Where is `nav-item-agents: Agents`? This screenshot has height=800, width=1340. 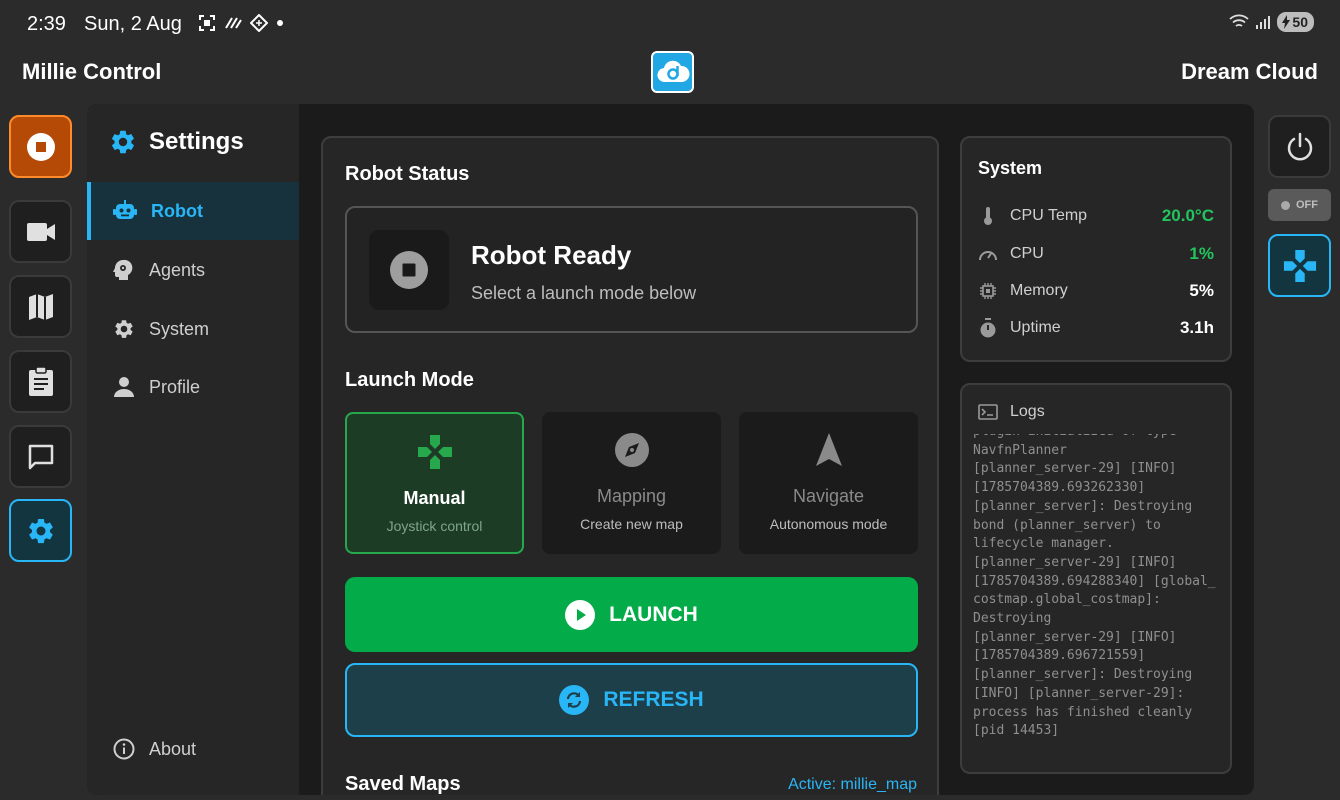
nav-item-agents: Agents is located at coordinates (193, 270).